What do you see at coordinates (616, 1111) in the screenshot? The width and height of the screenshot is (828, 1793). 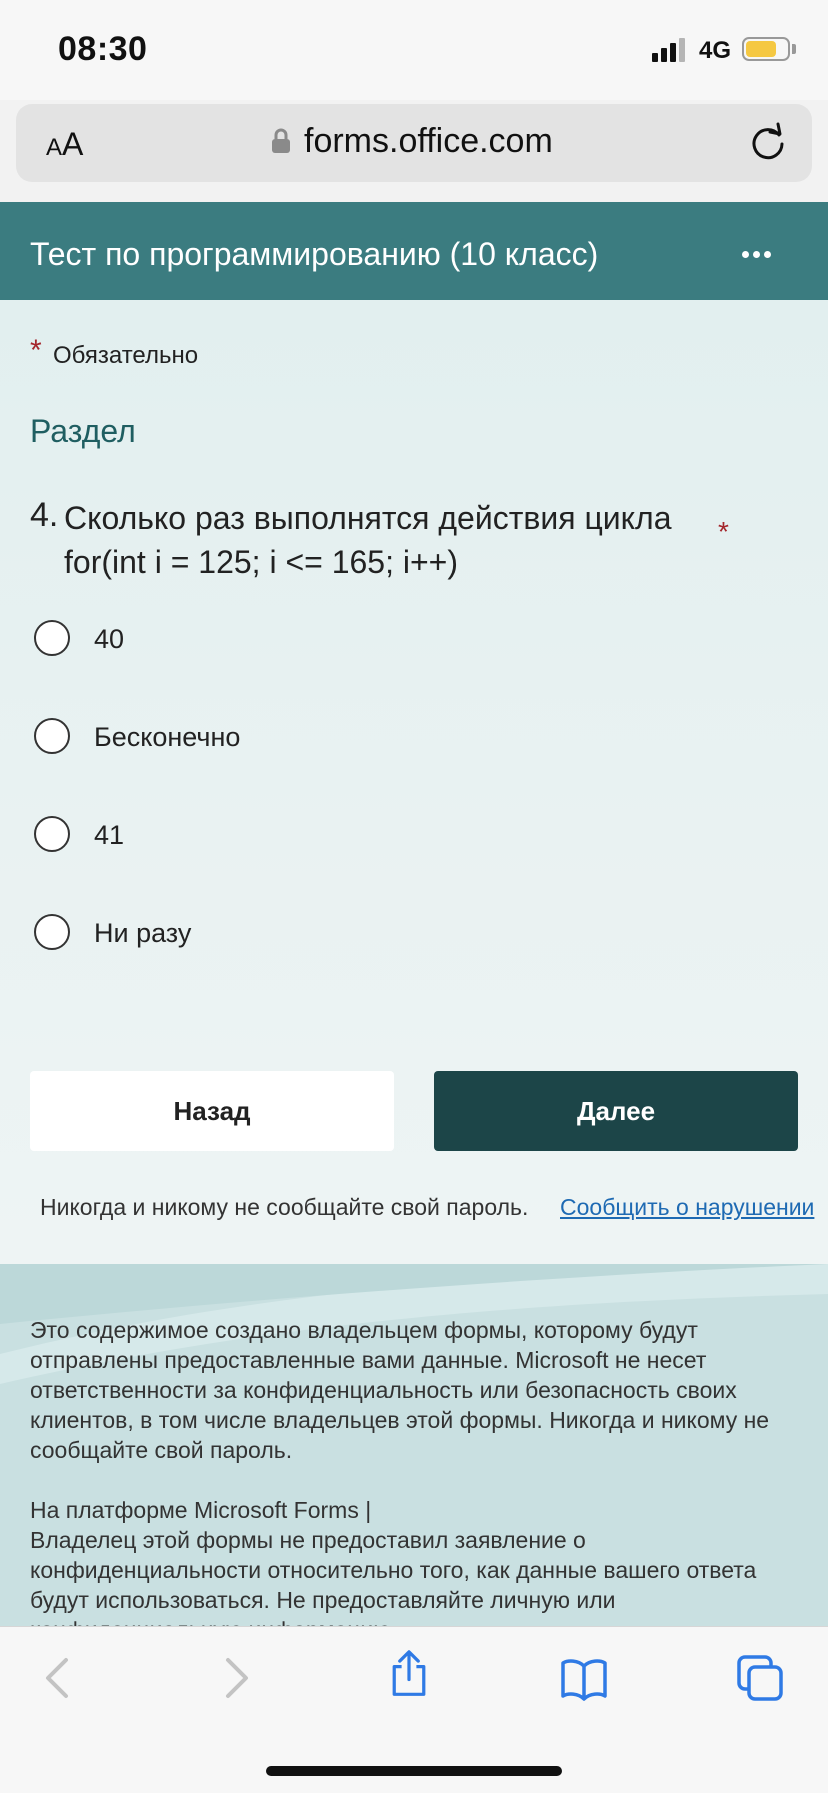 I see `next-button: Далее` at bounding box center [616, 1111].